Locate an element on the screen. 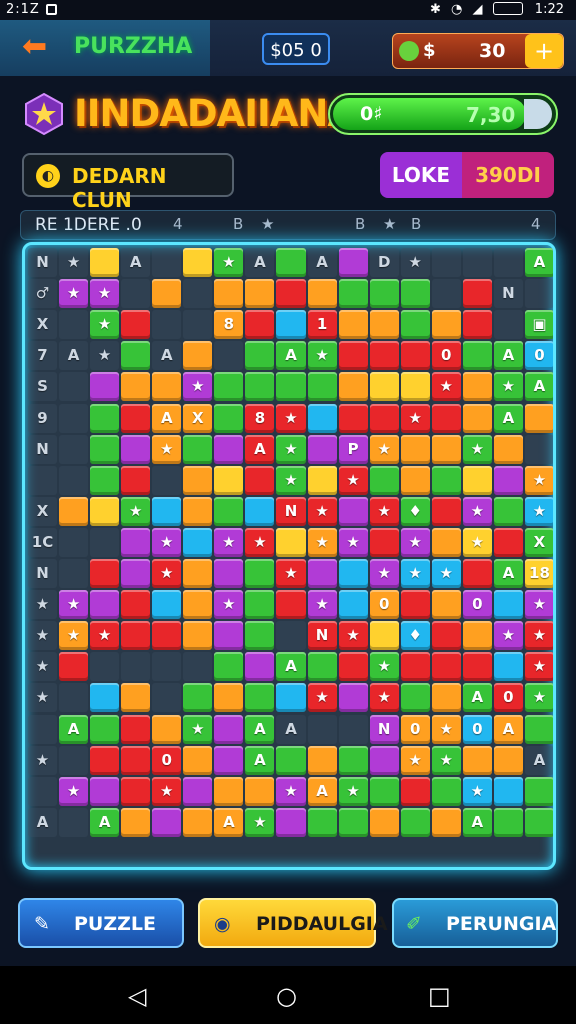 The image size is (576, 1024). board-cell-empty: X is located at coordinates (43, 511).